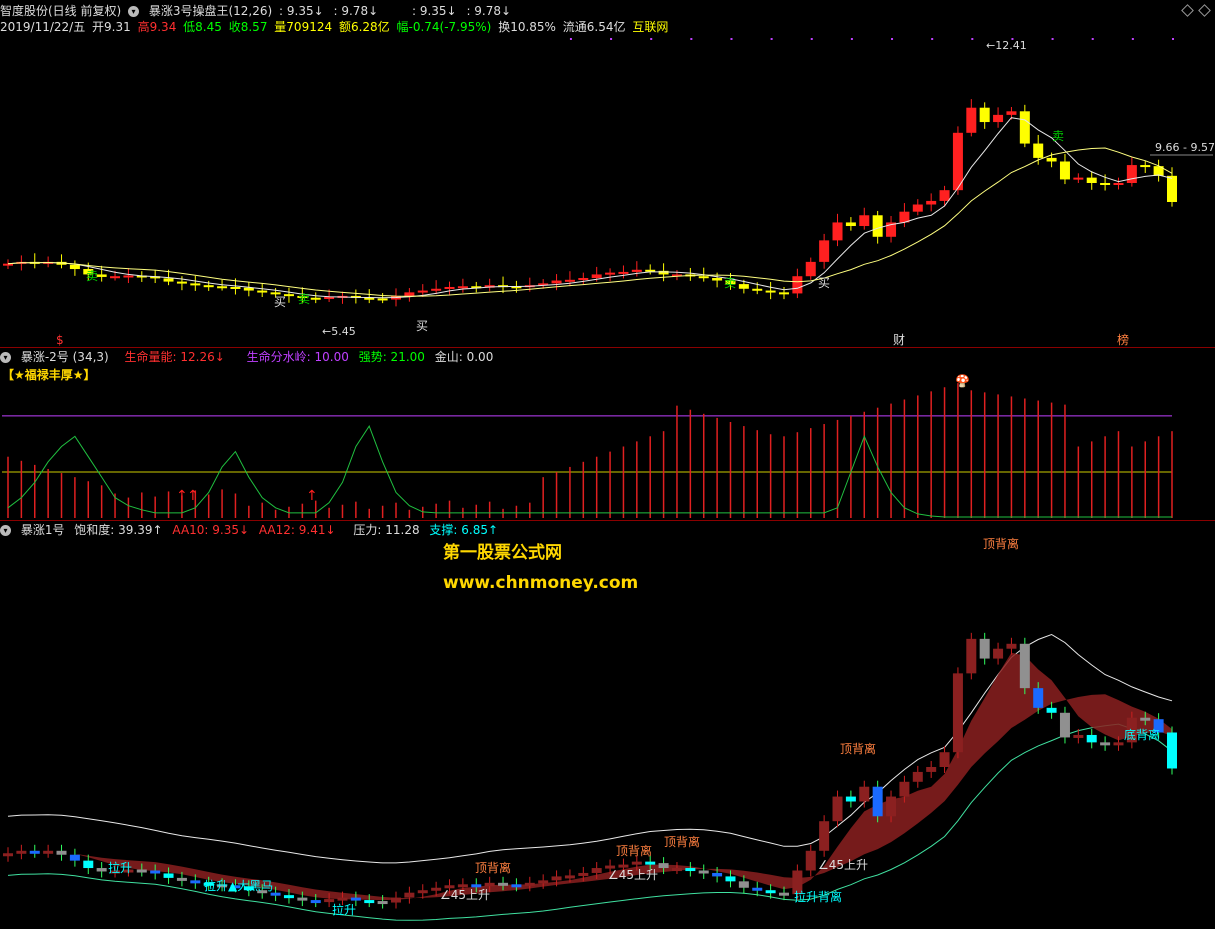  Describe the element at coordinates (1006, 45) in the screenshot. I see `high-price-label: ←12.41` at that location.